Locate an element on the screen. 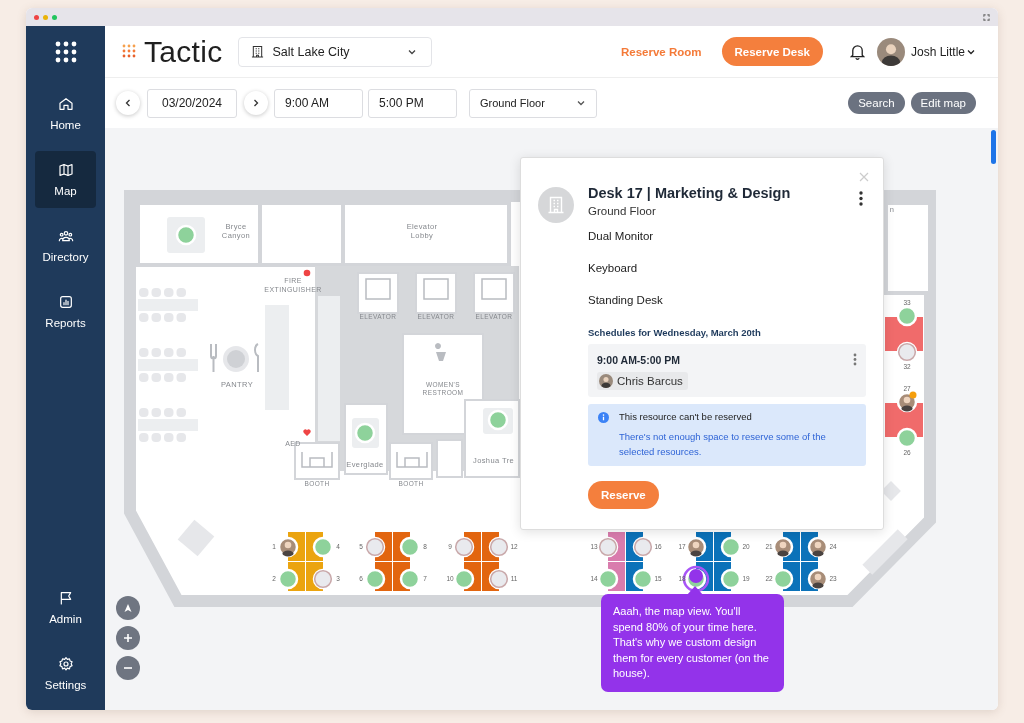  sidebar-item: Home is located at coordinates (65, 113).